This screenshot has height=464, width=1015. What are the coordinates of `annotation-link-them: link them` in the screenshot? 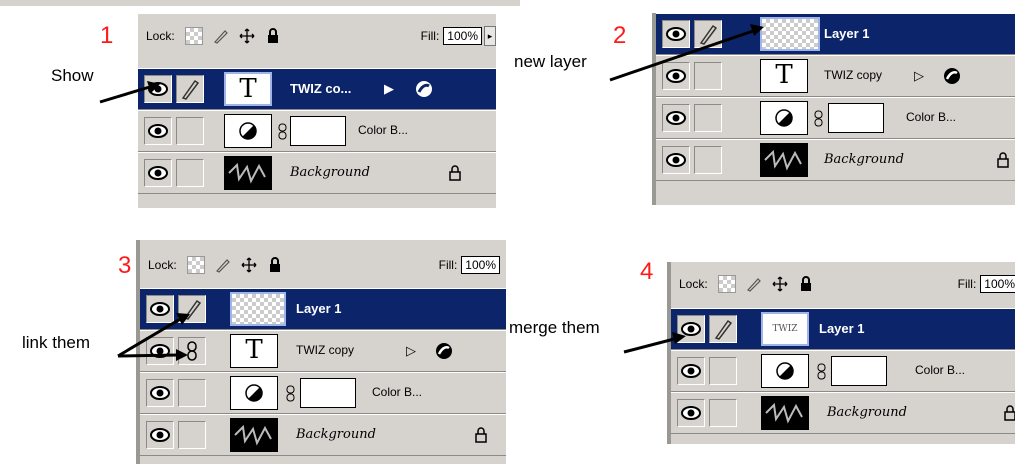 It's located at (56, 342).